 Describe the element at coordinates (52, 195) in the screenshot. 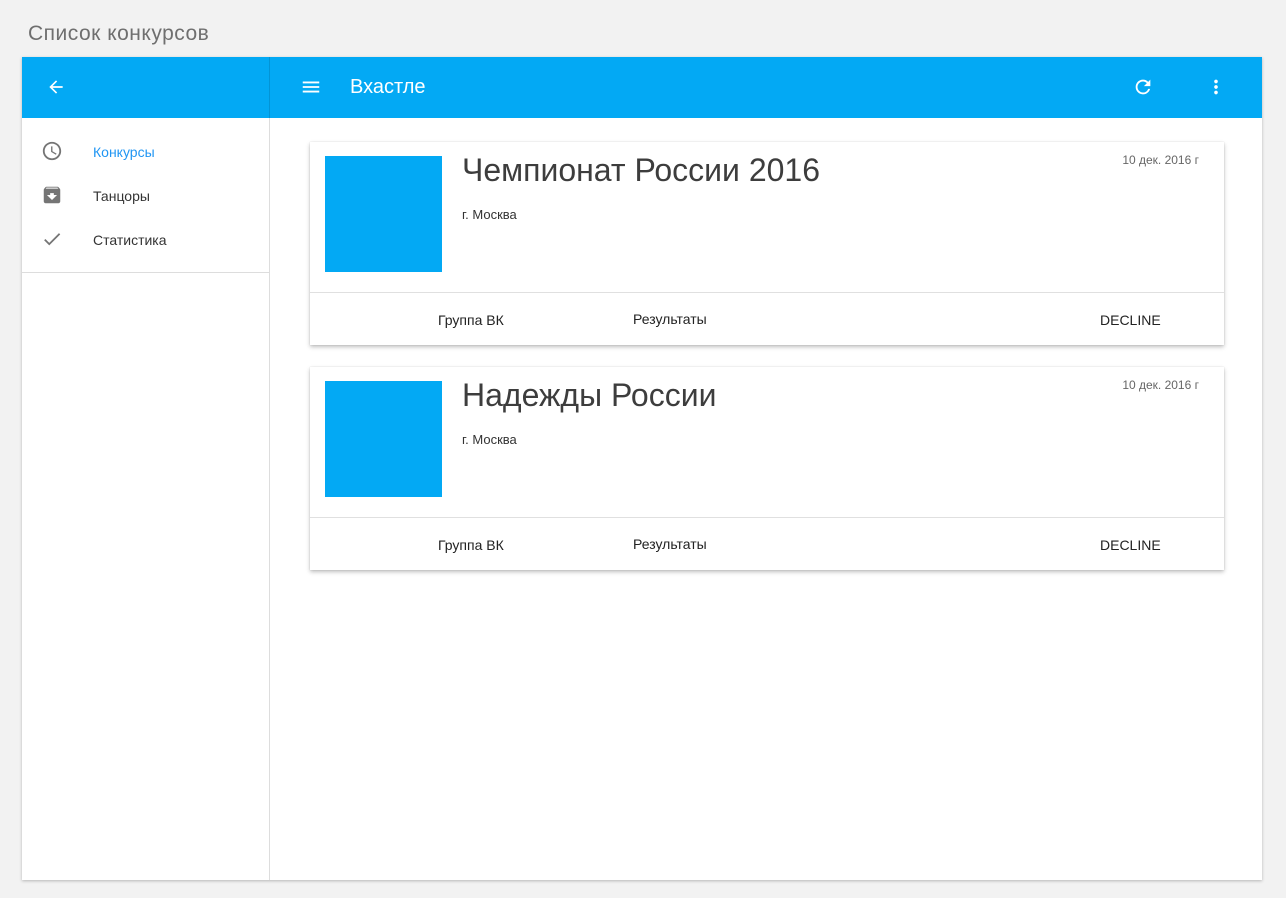

I see `archive-icon` at that location.